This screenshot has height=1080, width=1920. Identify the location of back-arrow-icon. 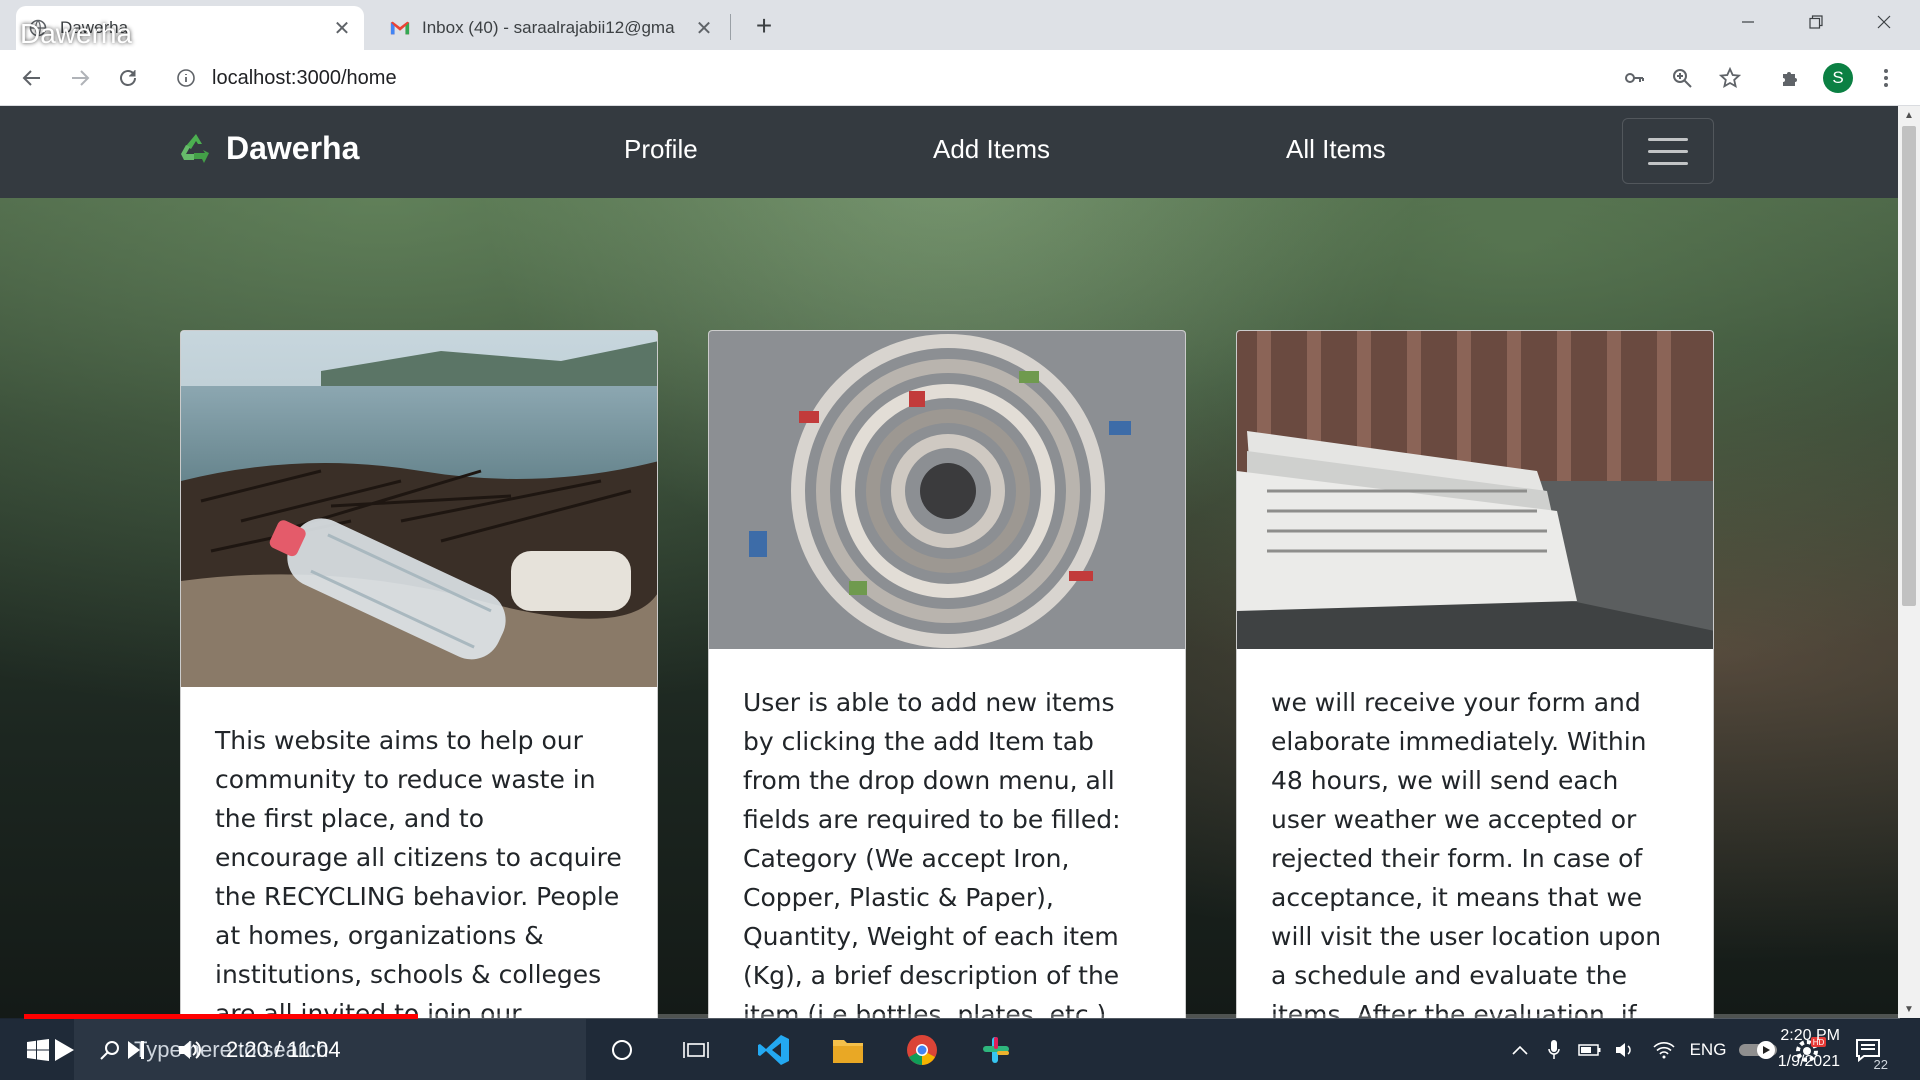
(32, 78).